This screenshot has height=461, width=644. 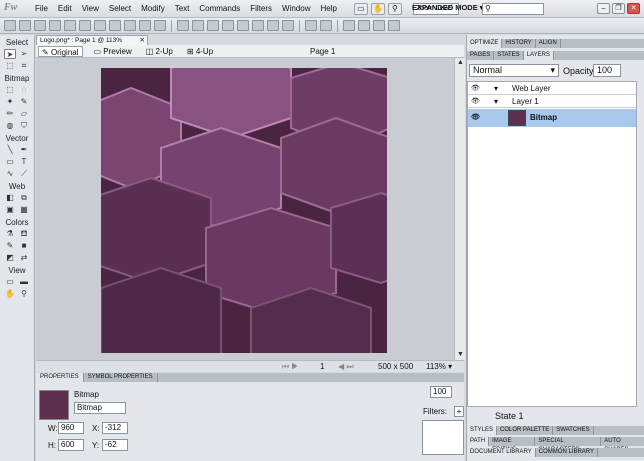 I want to click on scroll-up-icon: ▲, so click(x=460, y=63).